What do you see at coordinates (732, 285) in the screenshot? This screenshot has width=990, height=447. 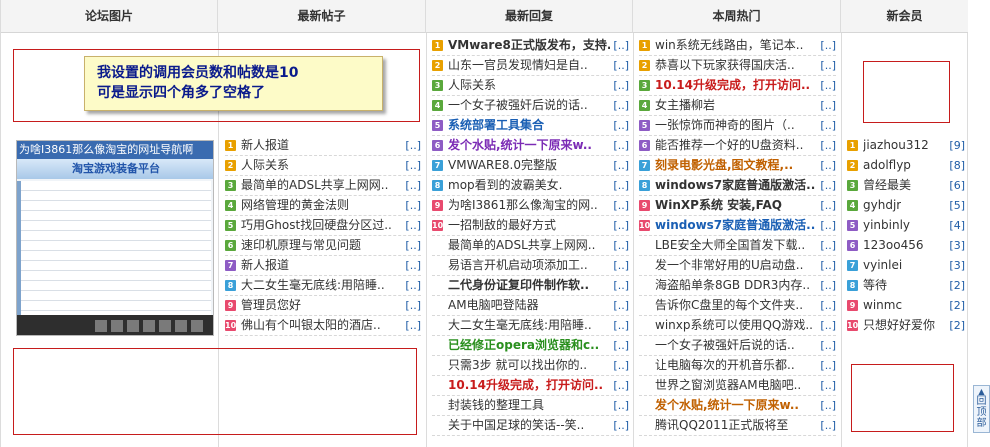 I see `thread-title-link: 海盗船单条8GB DDR3内存..` at bounding box center [732, 285].